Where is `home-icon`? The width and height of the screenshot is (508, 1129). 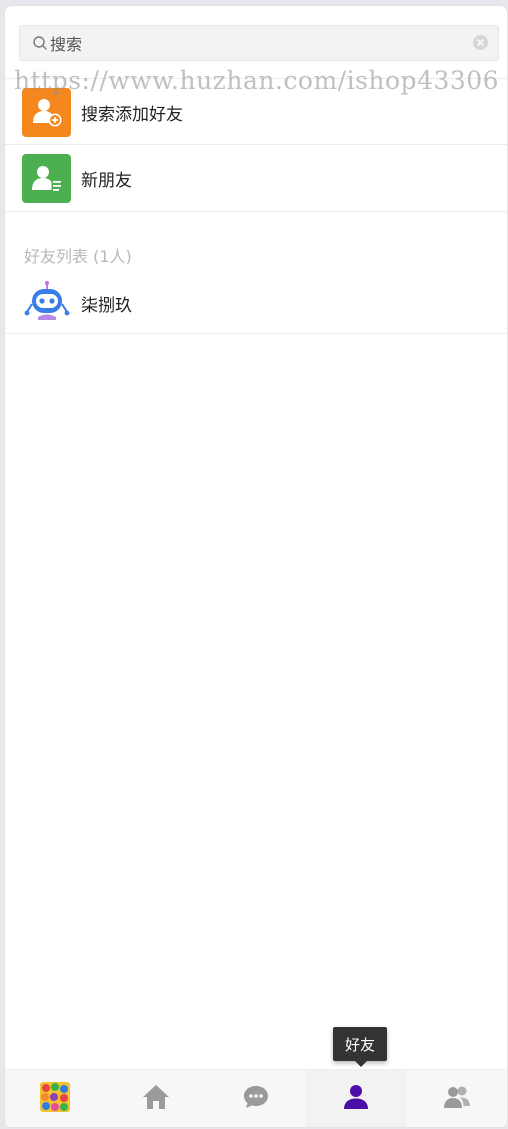
home-icon is located at coordinates (156, 1099).